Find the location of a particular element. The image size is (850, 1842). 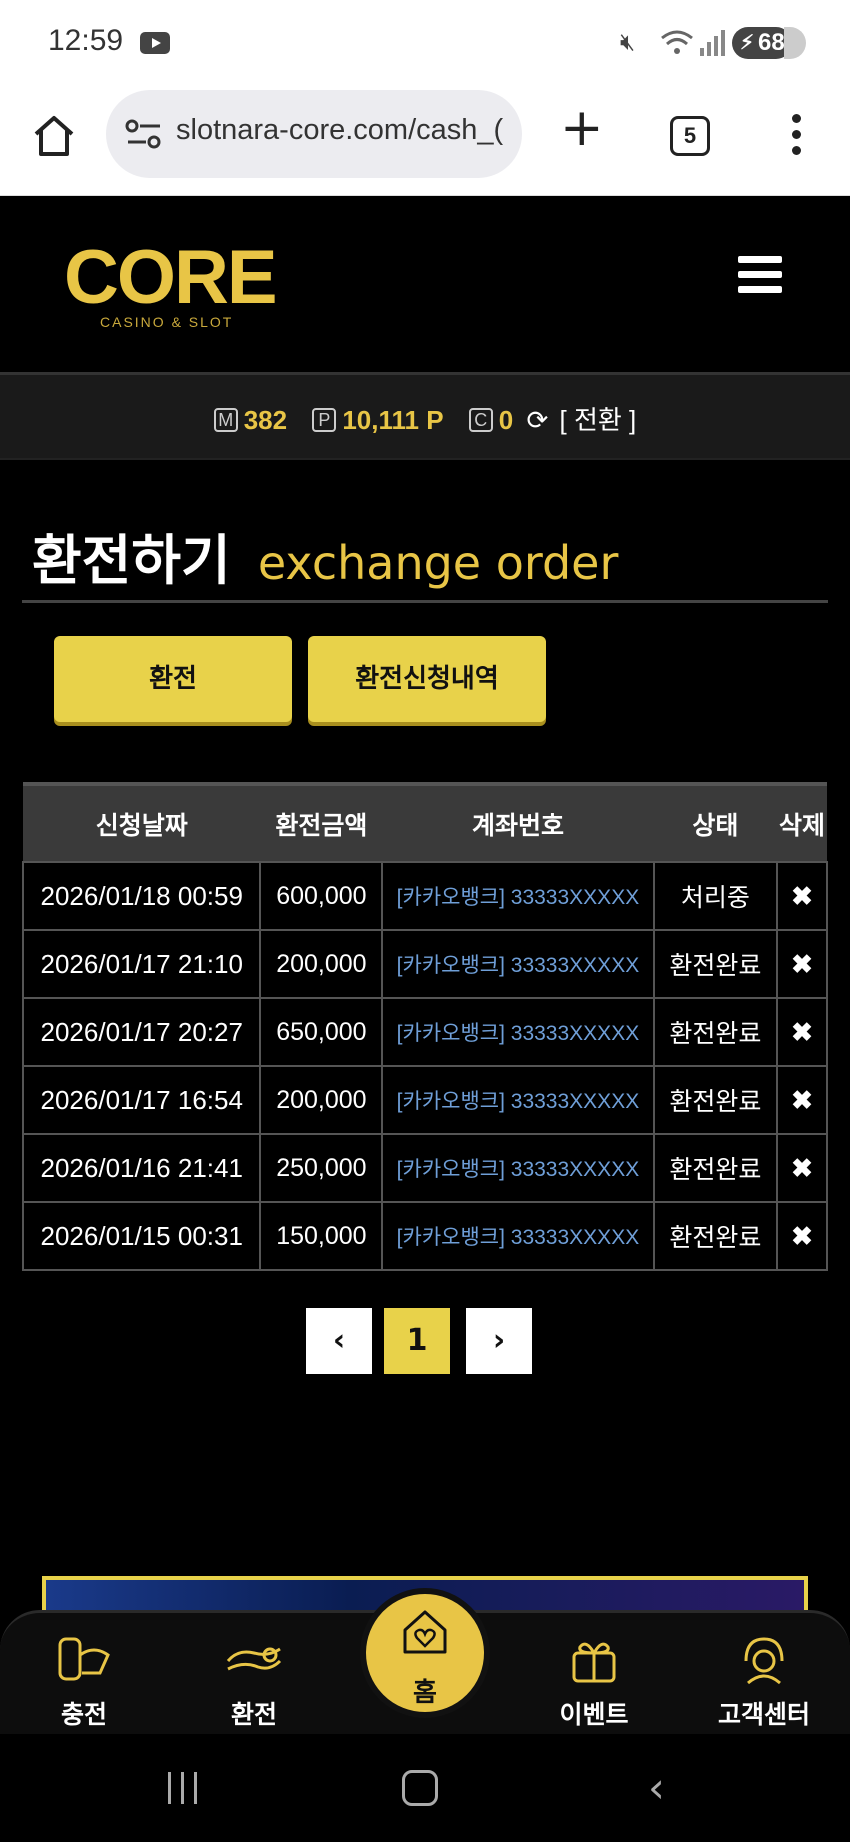

money-balance: 382 is located at coordinates (265, 420).